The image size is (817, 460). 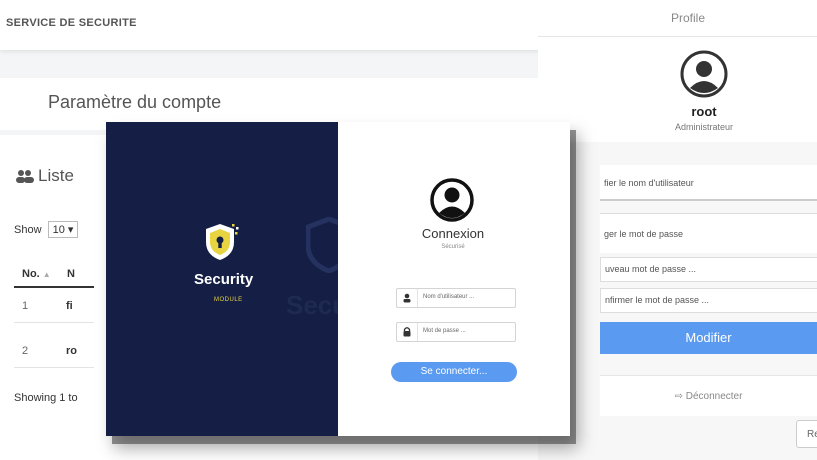 I want to click on profile-username: root, so click(x=704, y=111).